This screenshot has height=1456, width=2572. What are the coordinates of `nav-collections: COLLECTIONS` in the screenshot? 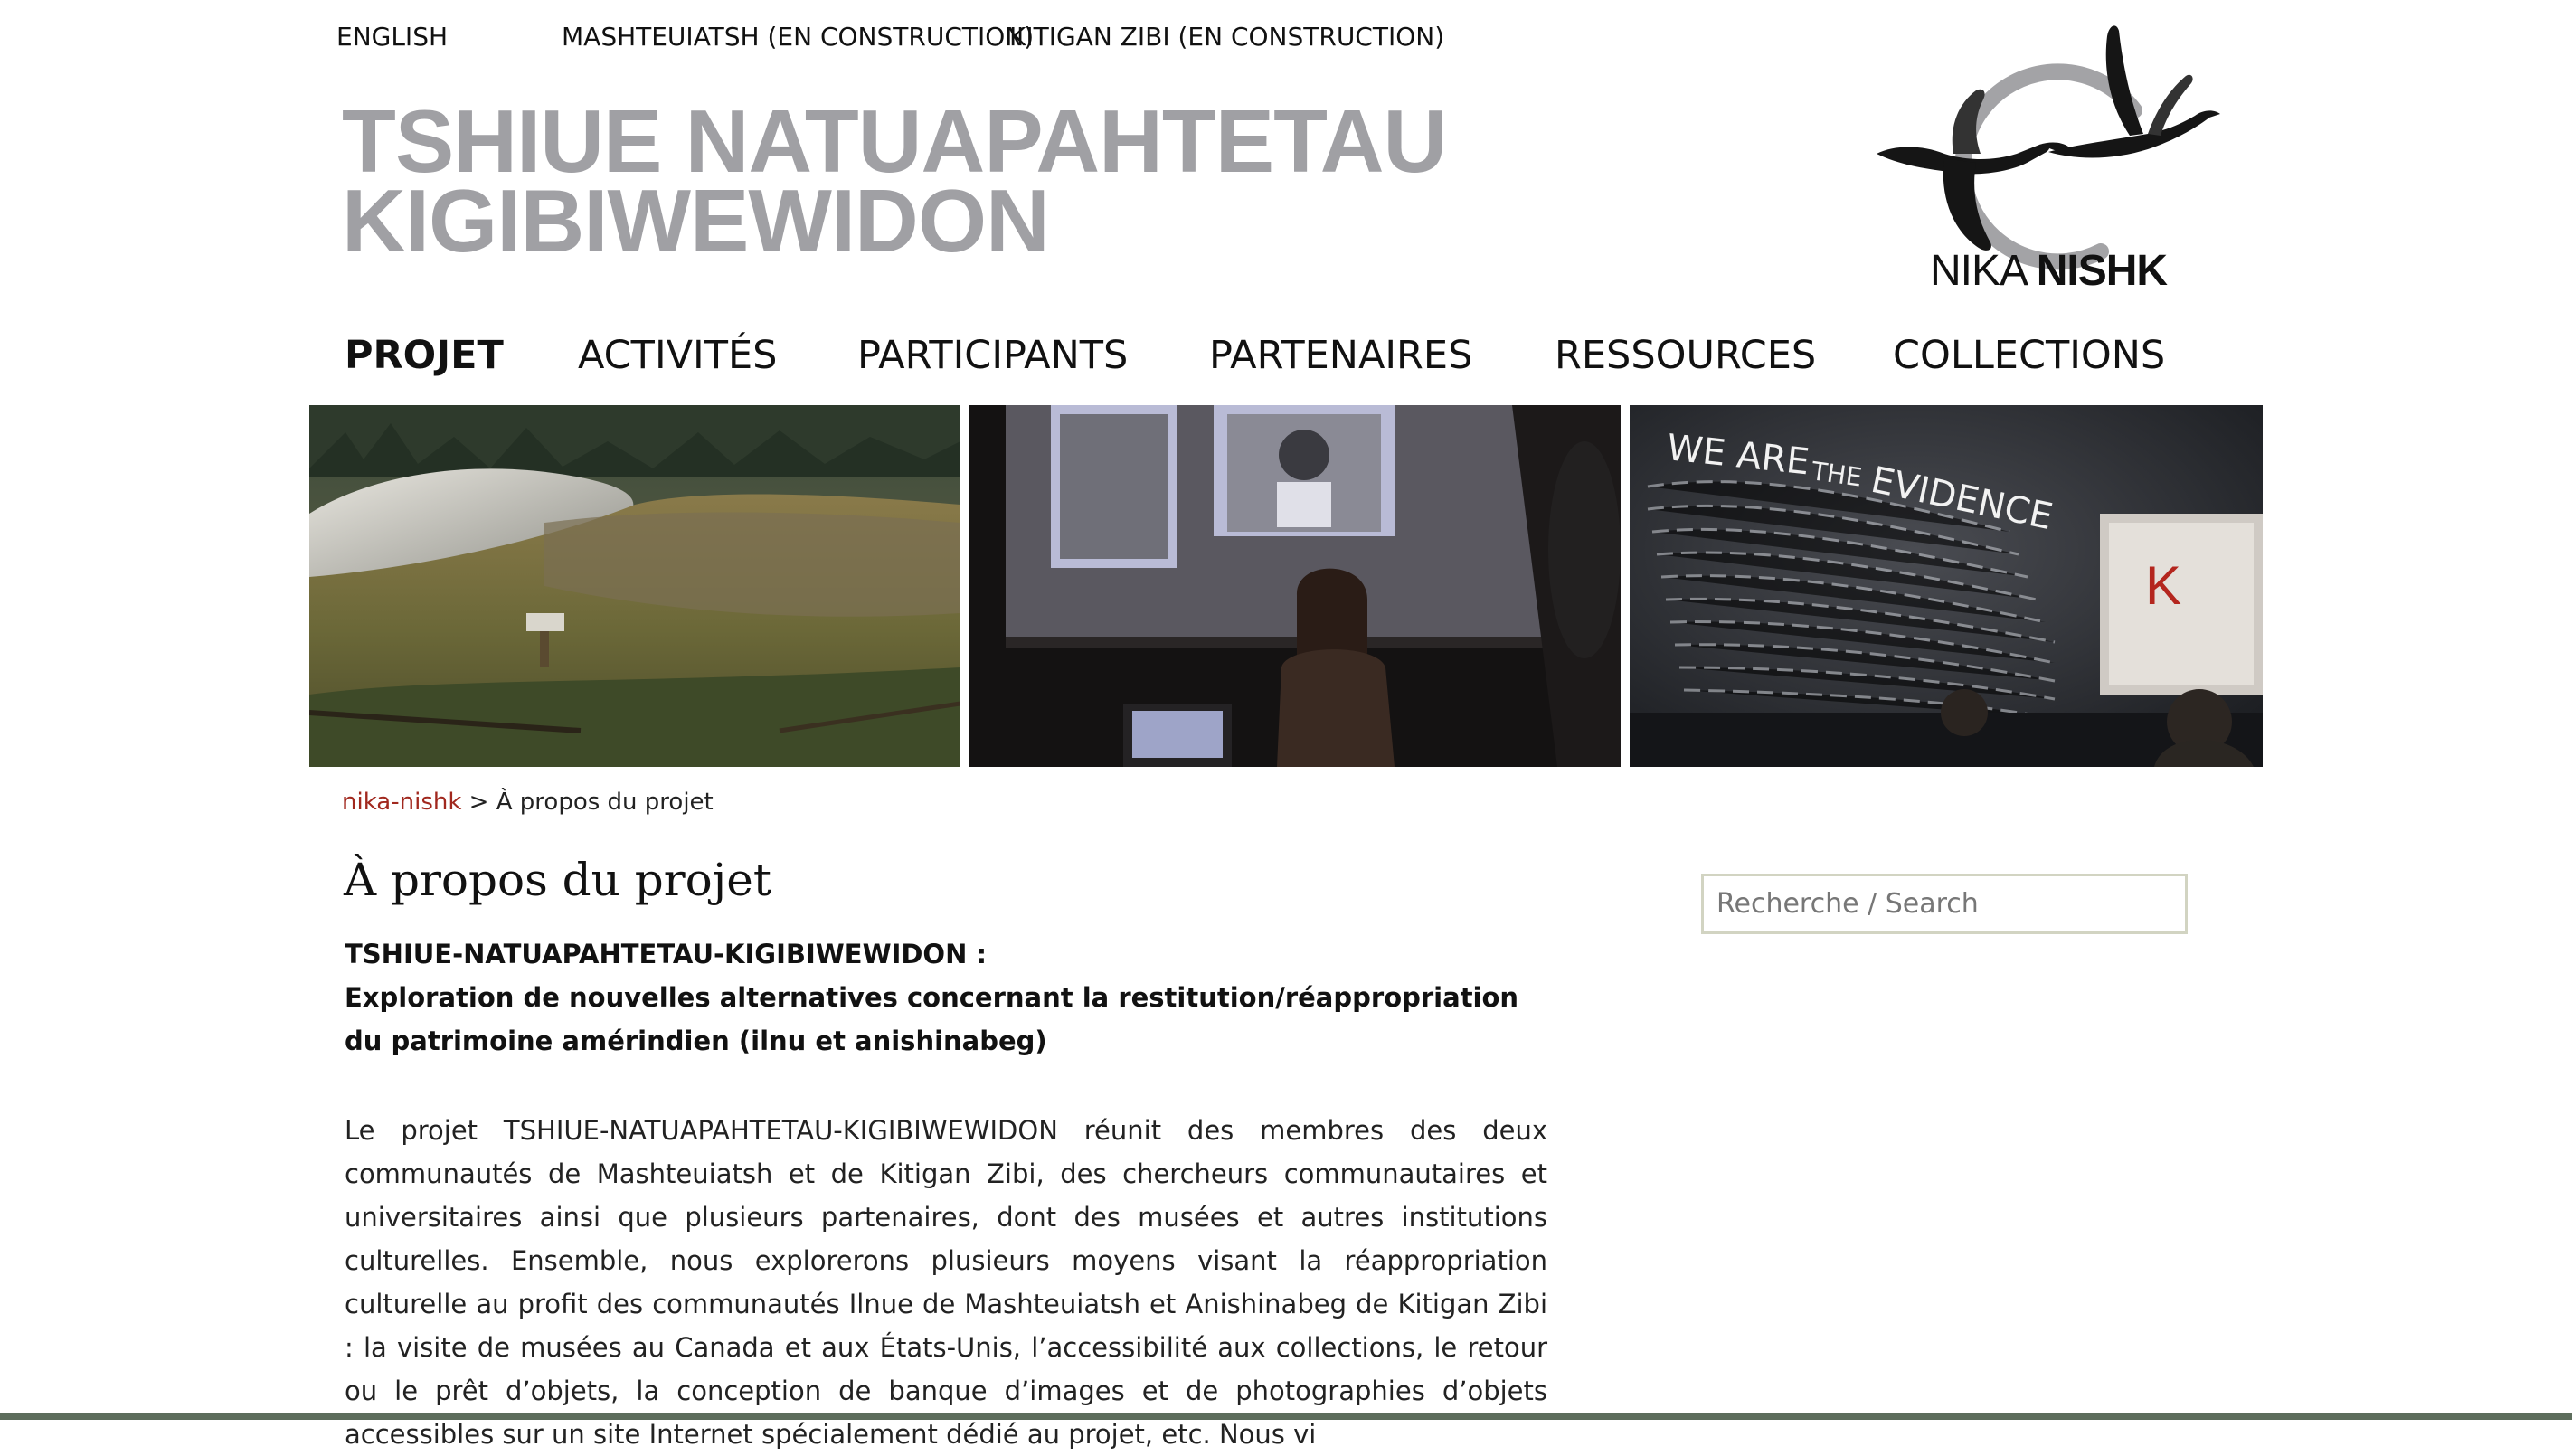 It's located at (2029, 355).